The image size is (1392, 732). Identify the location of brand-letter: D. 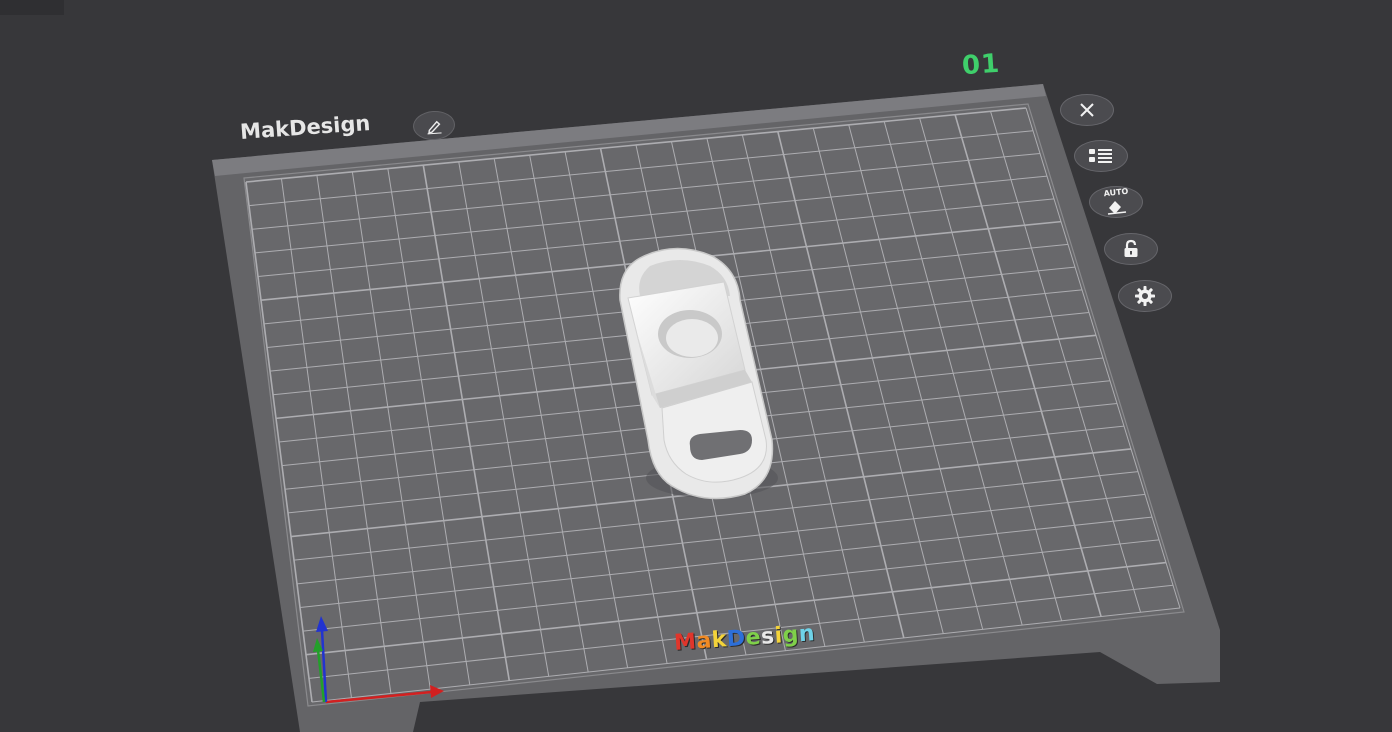
(736, 639).